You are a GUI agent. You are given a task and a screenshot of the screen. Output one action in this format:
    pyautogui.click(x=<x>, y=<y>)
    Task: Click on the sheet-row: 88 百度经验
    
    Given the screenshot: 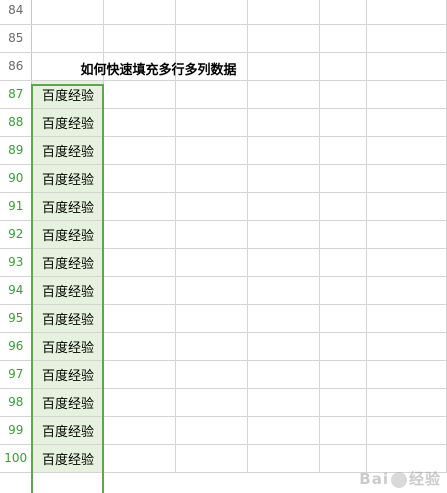 What is the action you would take?
    pyautogui.click(x=223, y=122)
    